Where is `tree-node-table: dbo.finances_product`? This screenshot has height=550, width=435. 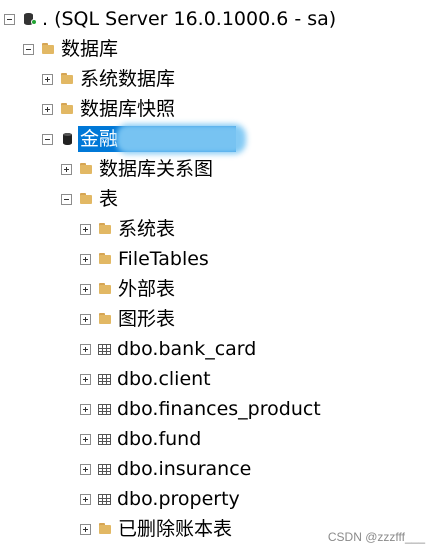
tree-node-table: dbo.finances_product is located at coordinates (200, 409).